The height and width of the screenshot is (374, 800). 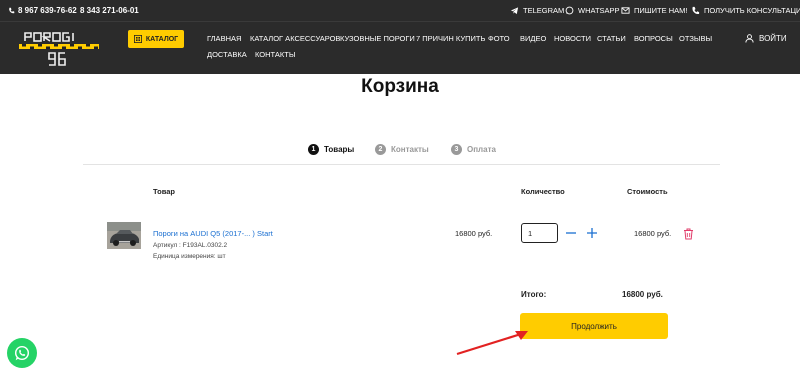 I want to click on phone-link-1: 8 967 639-76-62, so click(x=42, y=10).